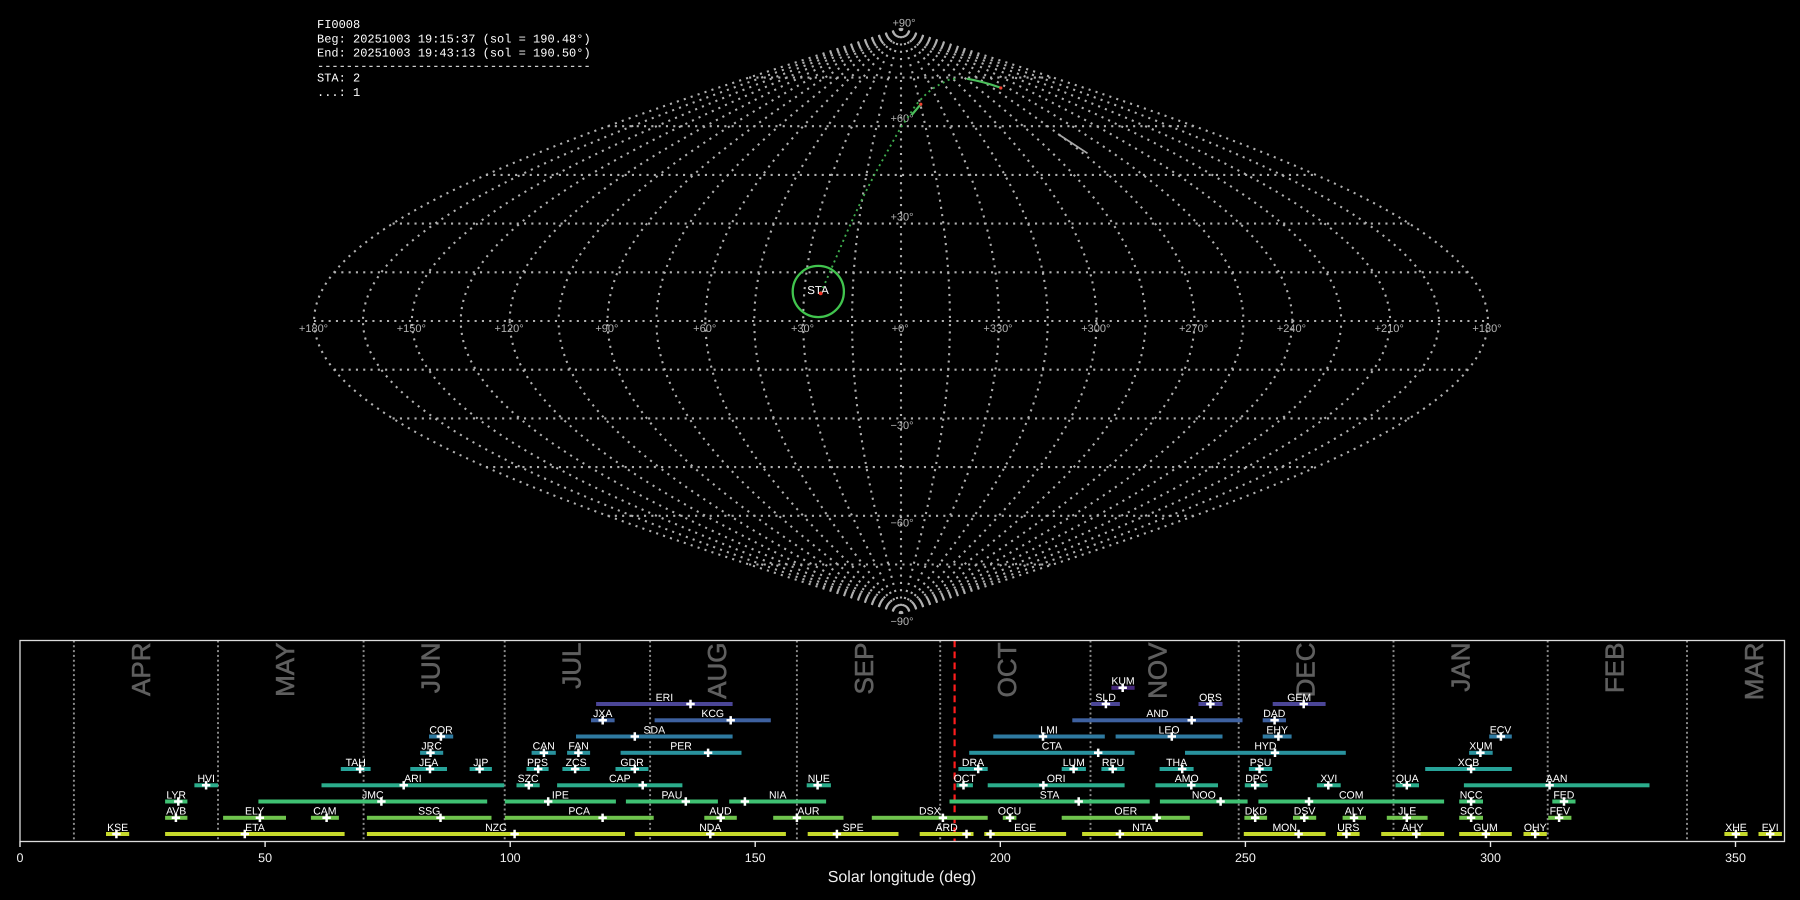 This screenshot has height=900, width=1800. Describe the element at coordinates (606, 329) in the screenshot. I see `svg-text: +90°` at that location.